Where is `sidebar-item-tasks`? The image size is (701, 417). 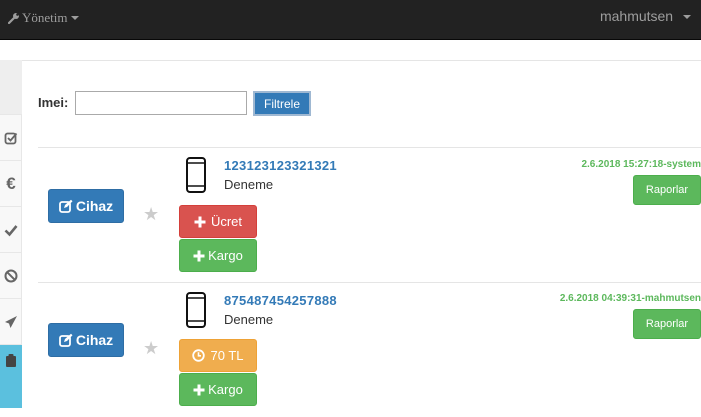
sidebar-item-tasks is located at coordinates (11, 137).